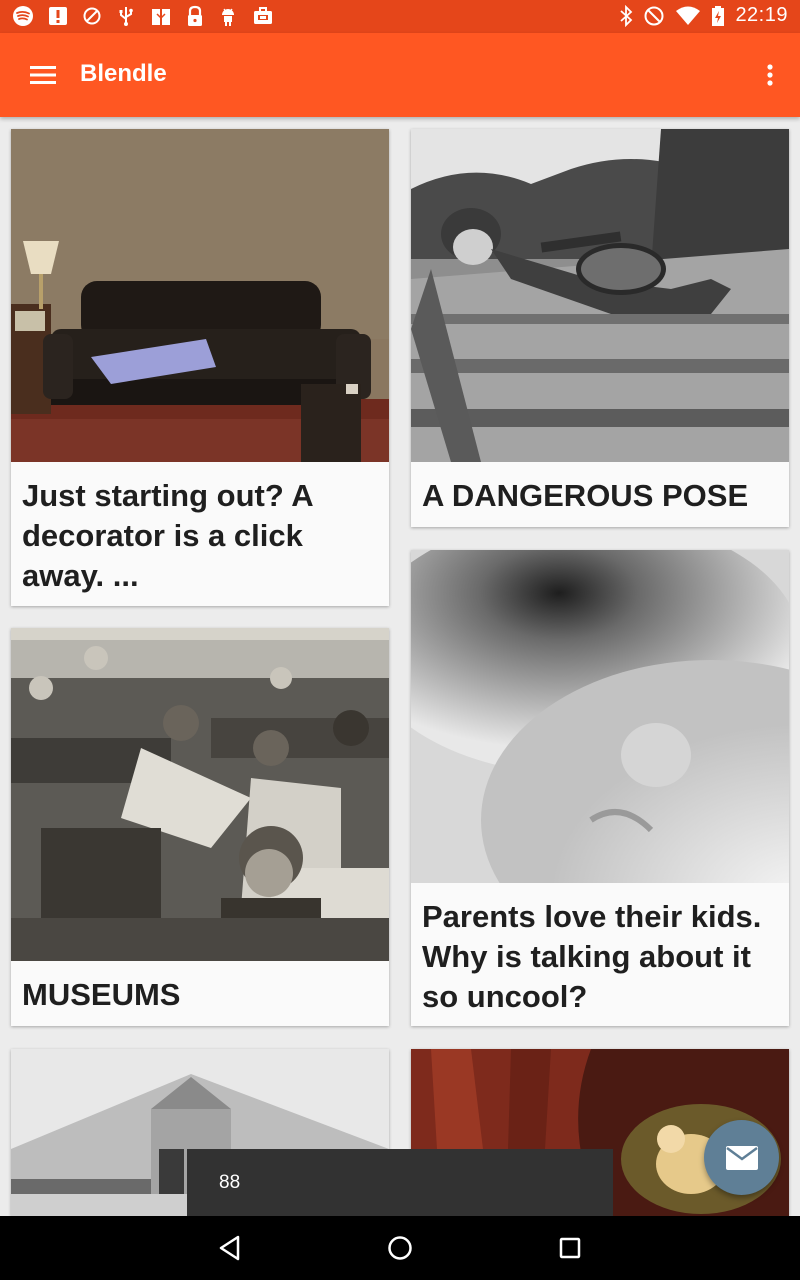 The height and width of the screenshot is (1280, 800). Describe the element at coordinates (200, 295) in the screenshot. I see `living-room-sofa-photo` at that location.